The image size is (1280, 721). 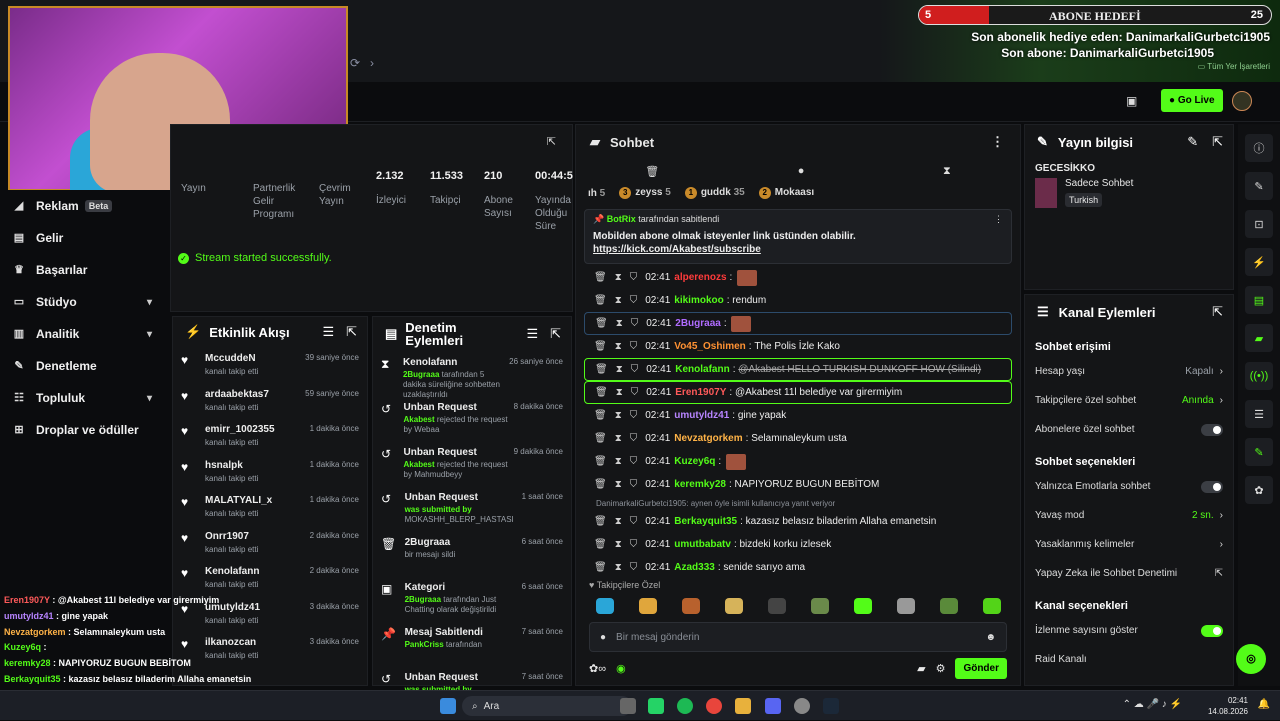 What do you see at coordinates (941, 668) in the screenshot?
I see `gear-icon: ⚙` at bounding box center [941, 668].